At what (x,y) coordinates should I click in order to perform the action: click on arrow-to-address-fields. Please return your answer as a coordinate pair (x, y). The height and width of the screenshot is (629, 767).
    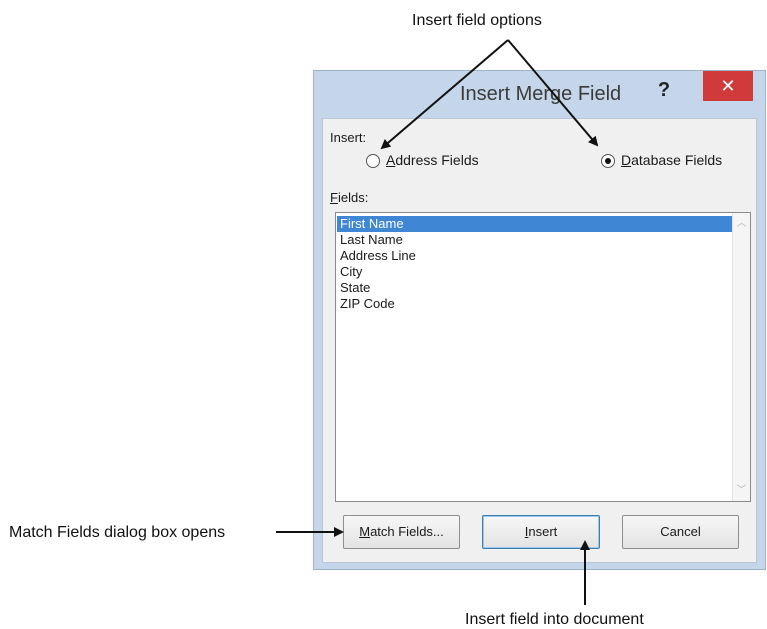
    Looking at the image, I should click on (444, 94).